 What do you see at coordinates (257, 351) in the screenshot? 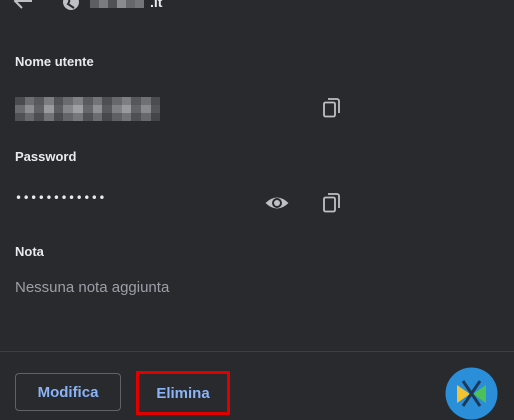
I see `footer-divider` at bounding box center [257, 351].